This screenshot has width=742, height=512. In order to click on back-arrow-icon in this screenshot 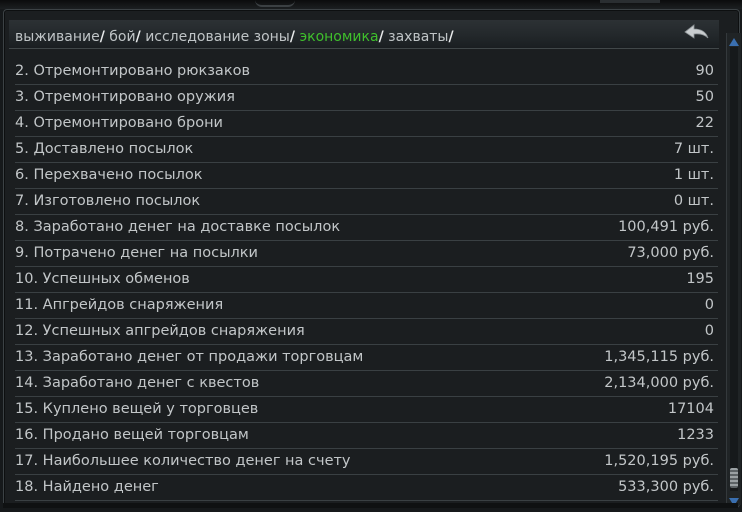, I will do `click(696, 31)`.